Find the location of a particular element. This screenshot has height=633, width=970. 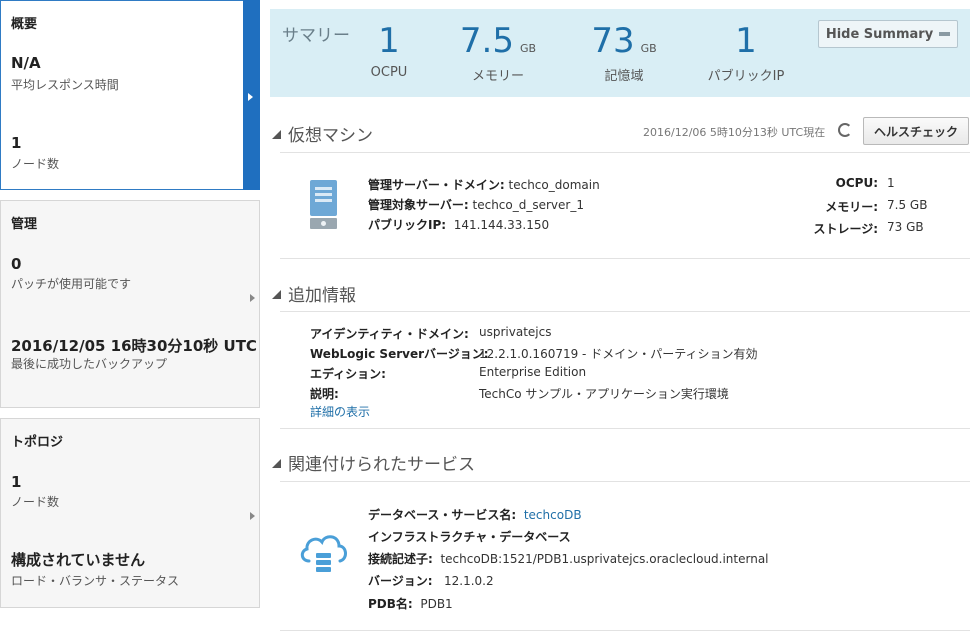

kv-value: 12.1.0.2 is located at coordinates (469, 581).